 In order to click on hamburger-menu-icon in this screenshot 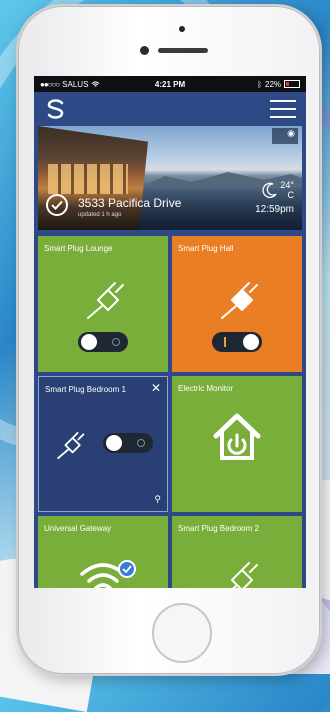, I will do `click(283, 109)`.